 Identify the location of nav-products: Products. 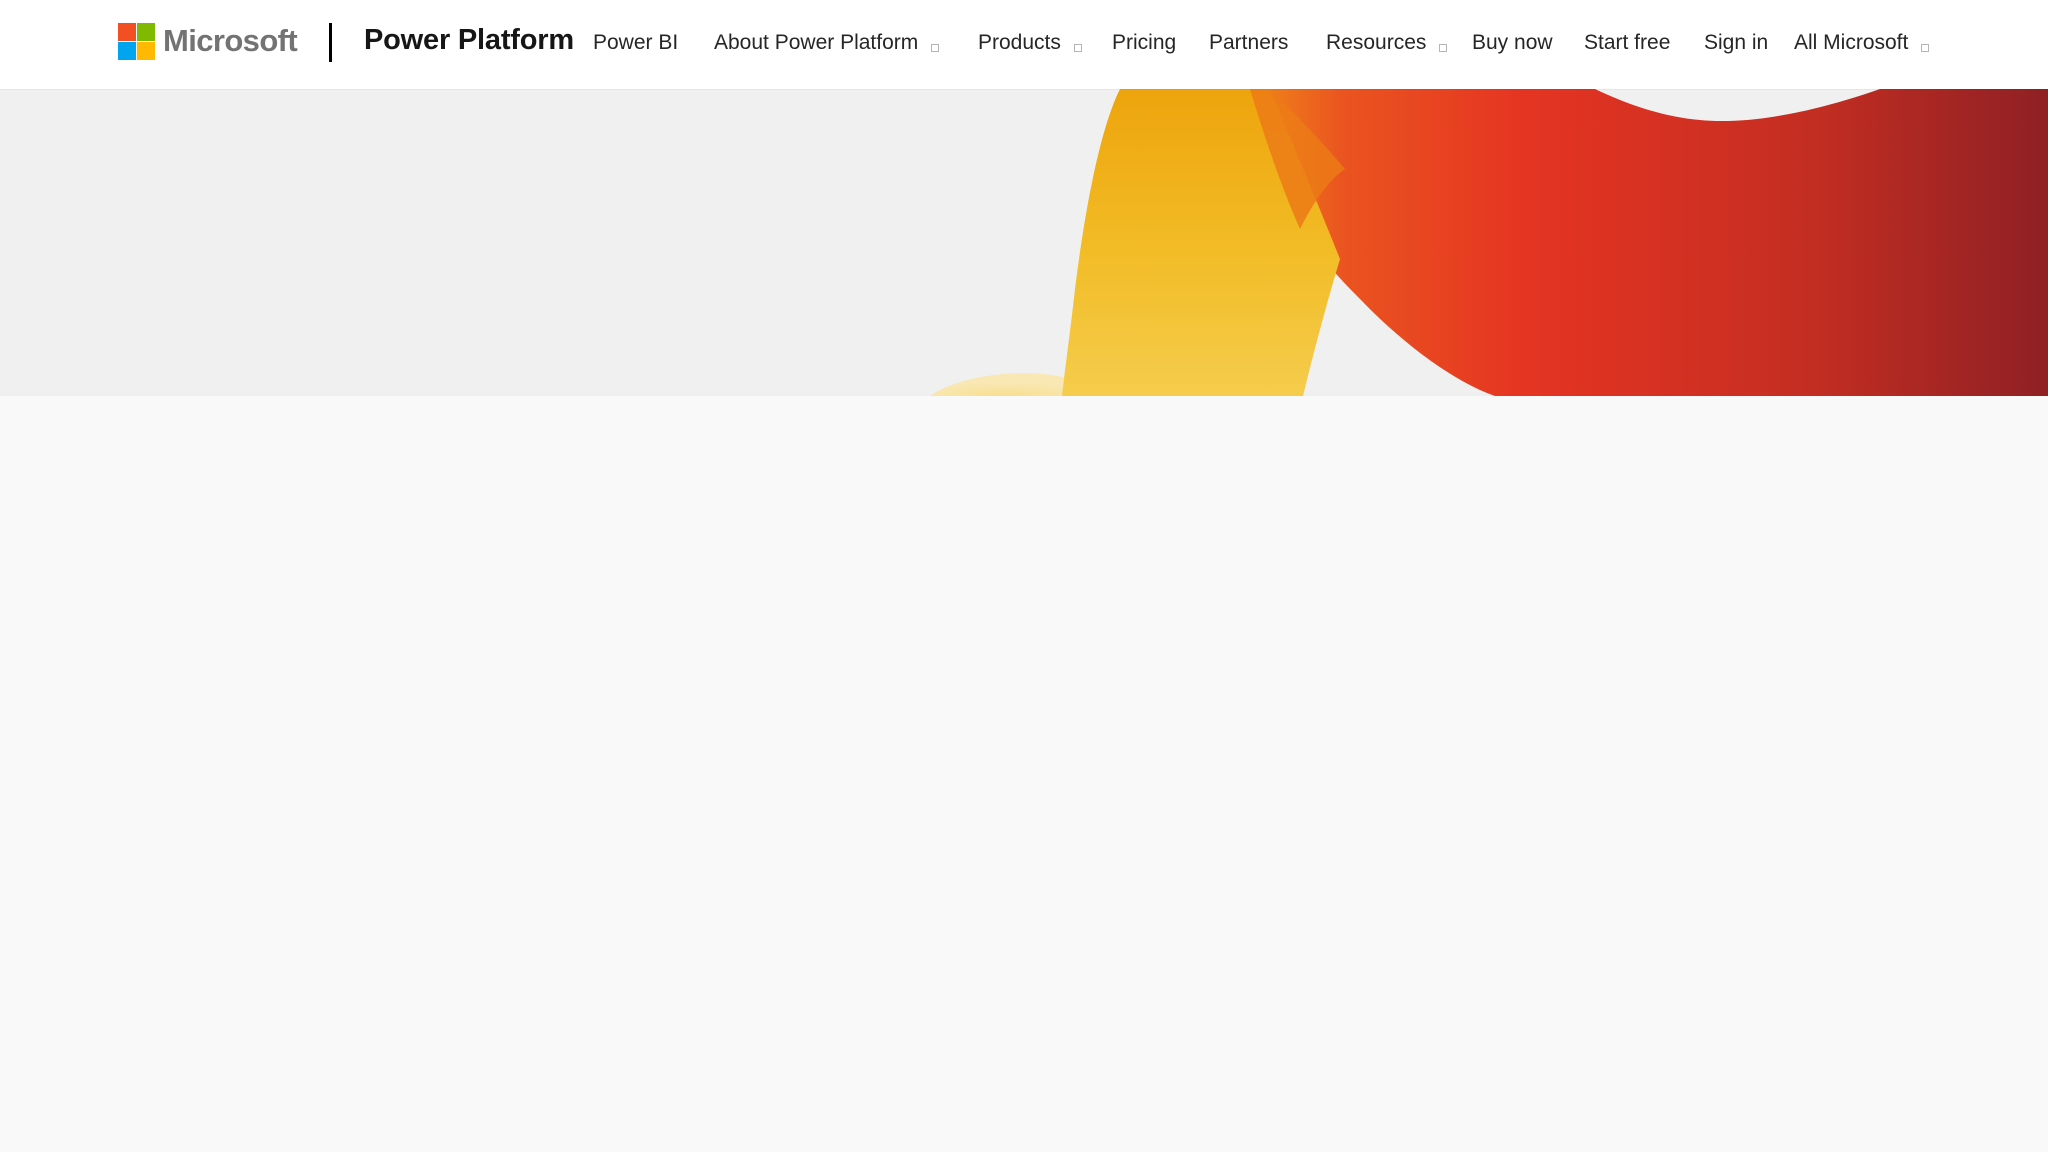
(1030, 43).